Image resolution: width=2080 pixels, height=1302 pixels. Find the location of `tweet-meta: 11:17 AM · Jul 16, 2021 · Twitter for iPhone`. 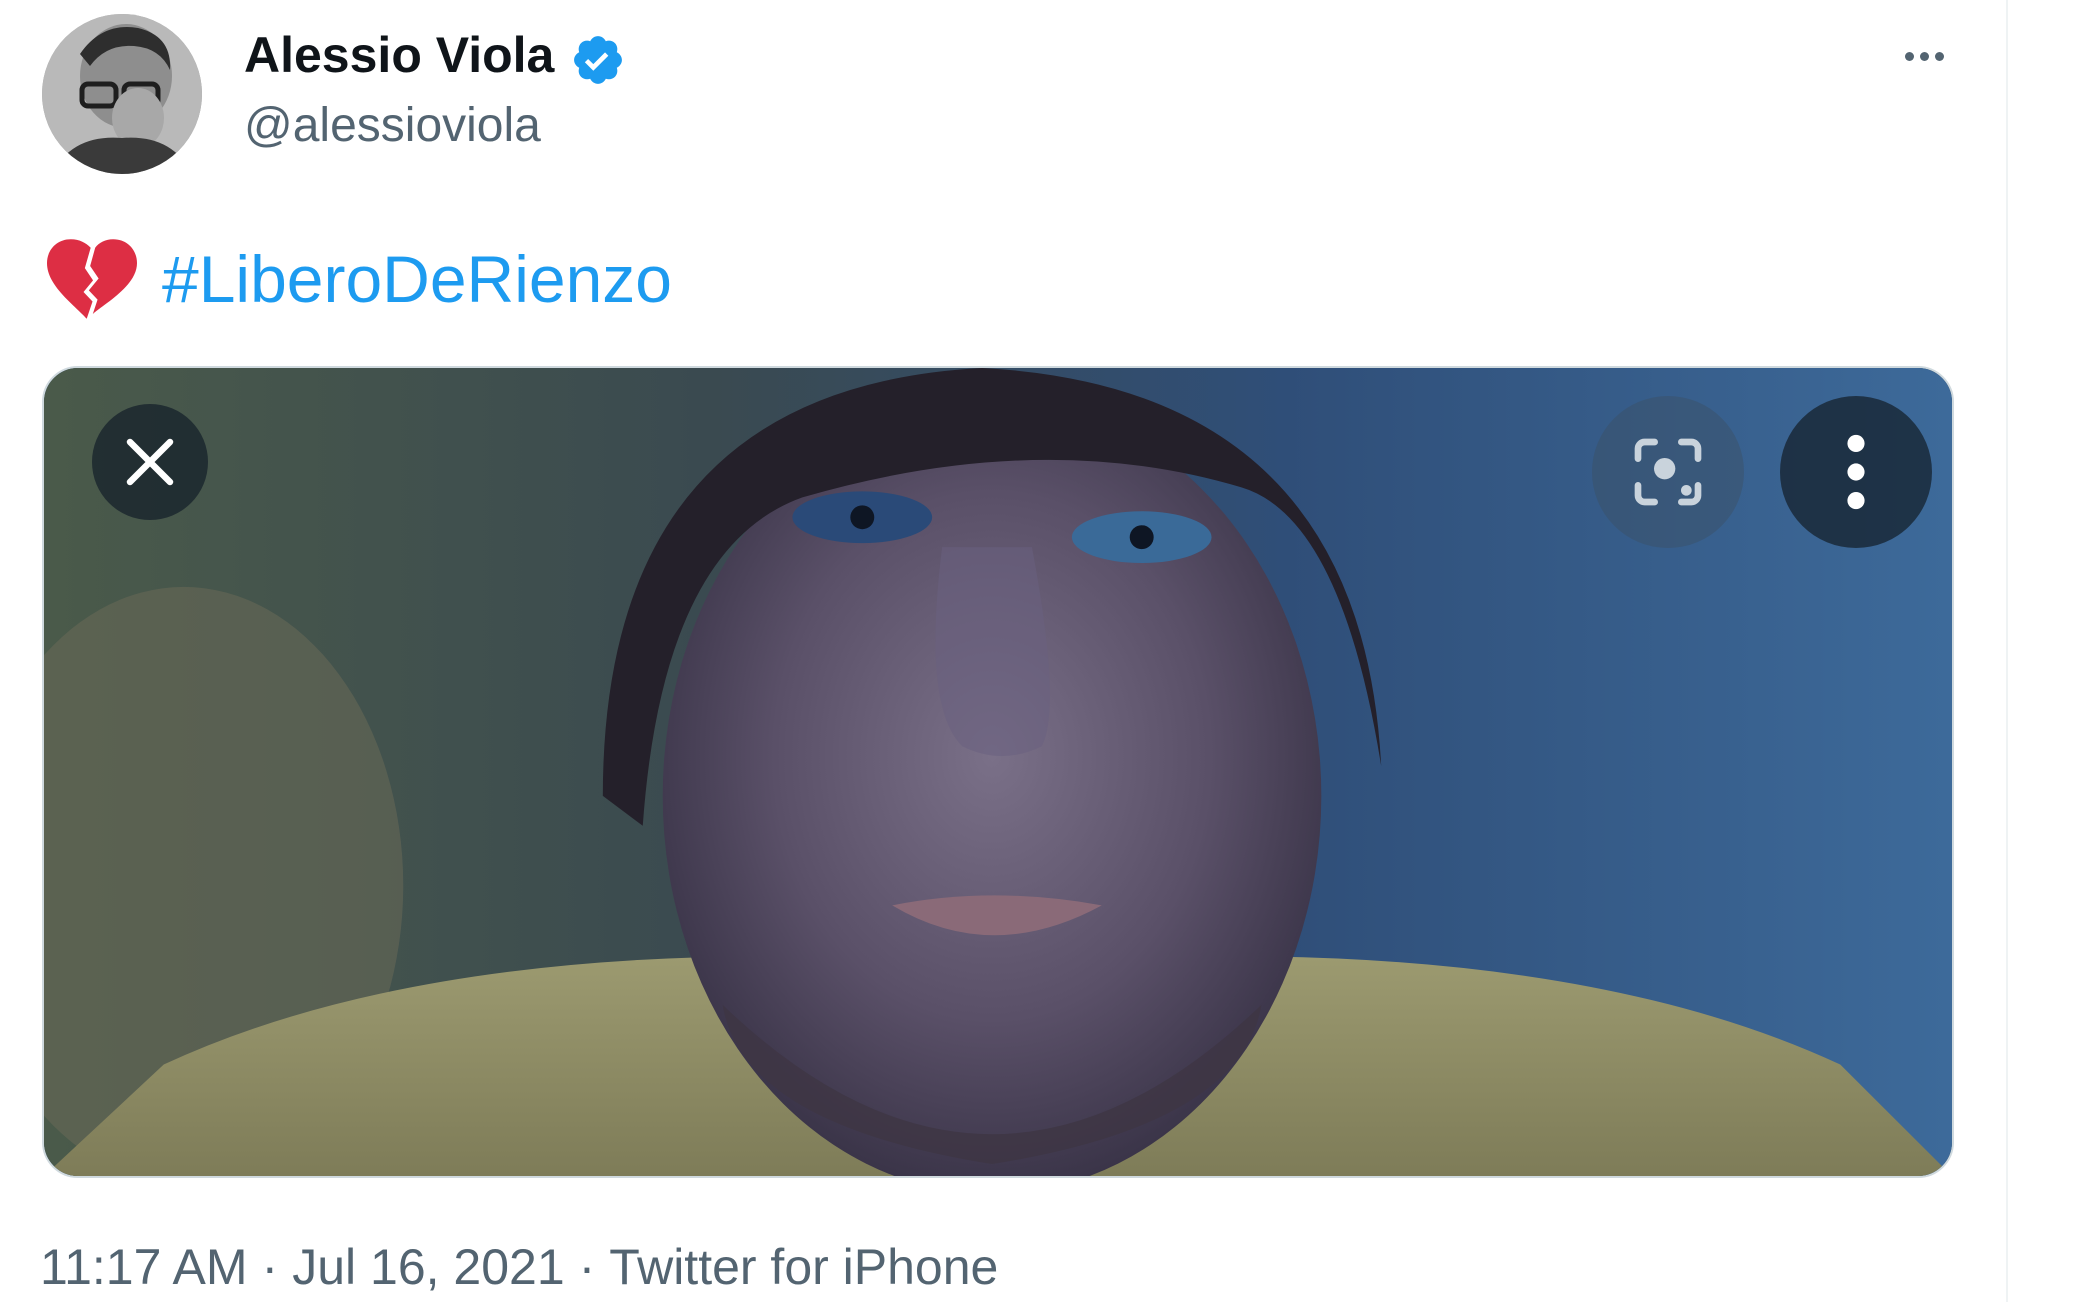

tweet-meta: 11:17 AM · Jul 16, 2021 · Twitter for iPhone is located at coordinates (519, 1267).